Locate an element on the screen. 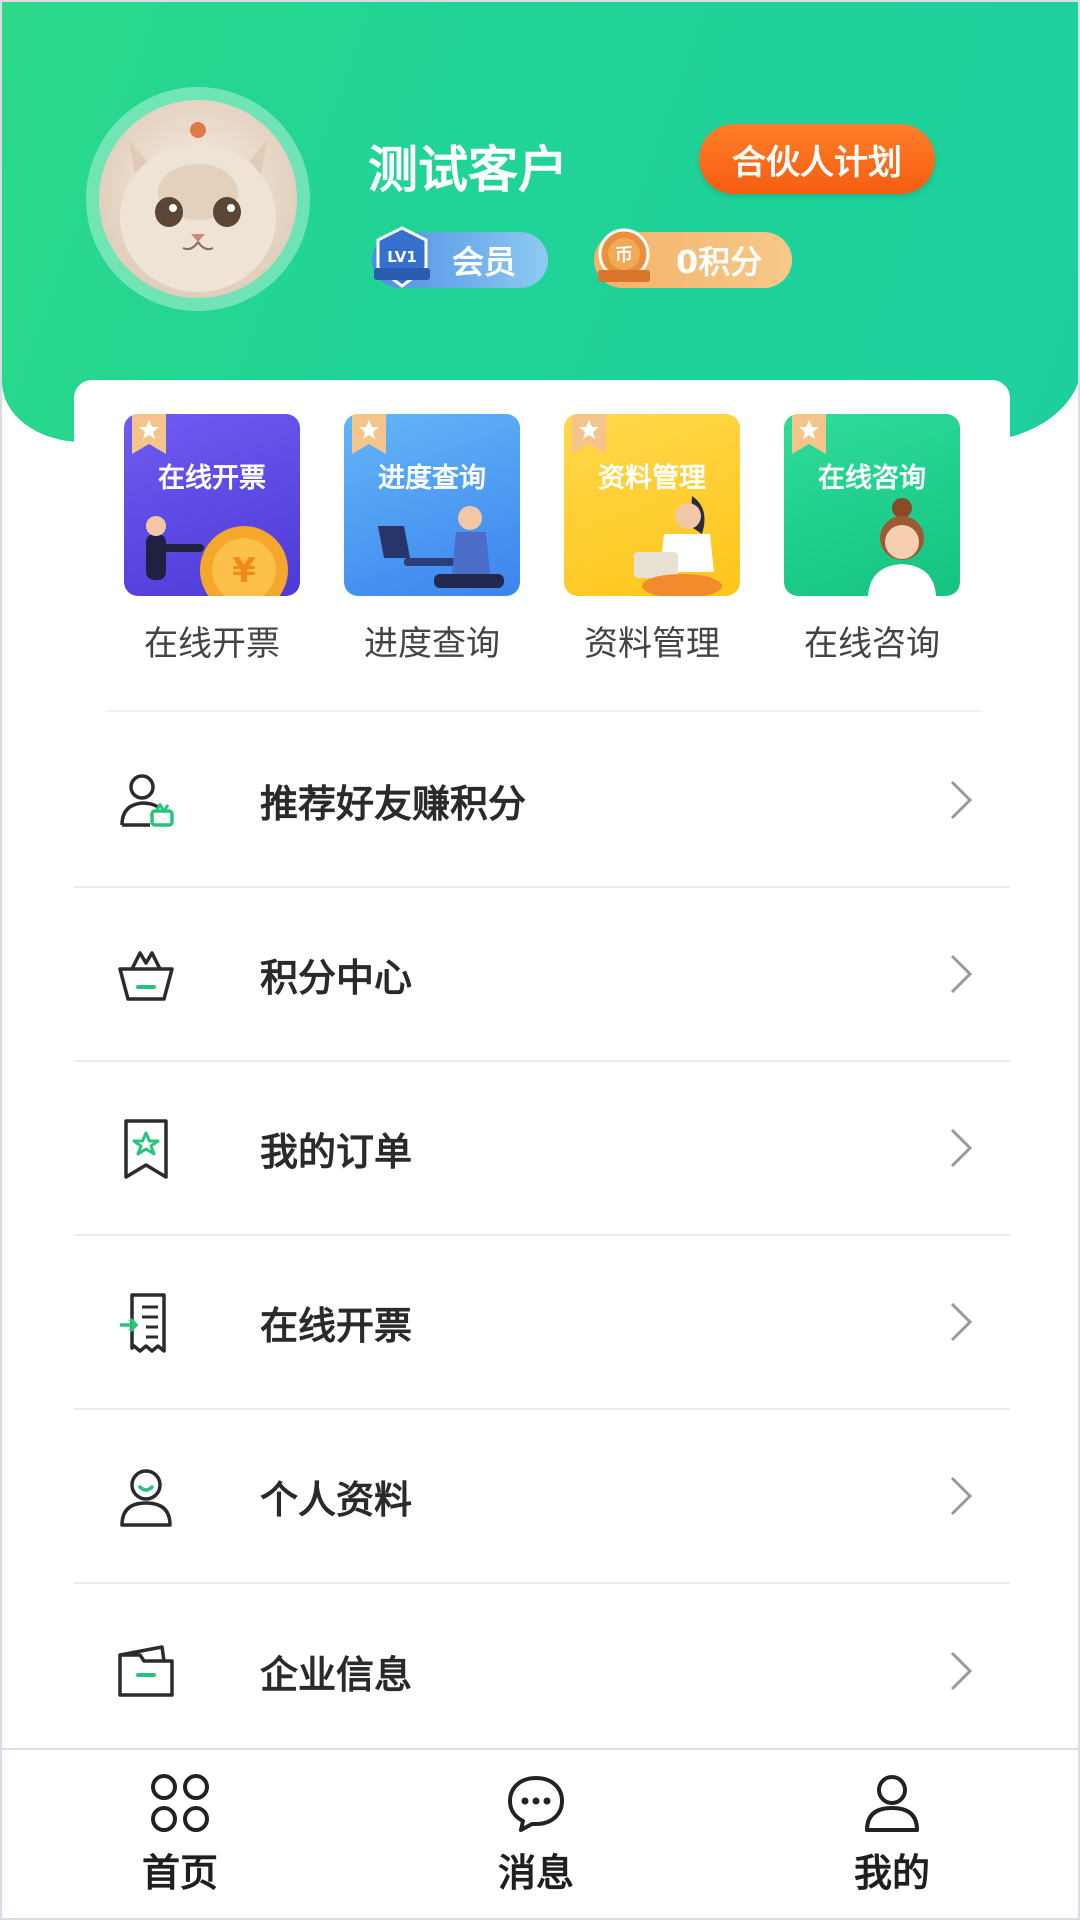 The image size is (1080, 1920). documents-tile: 资料管理 is located at coordinates (652, 505).